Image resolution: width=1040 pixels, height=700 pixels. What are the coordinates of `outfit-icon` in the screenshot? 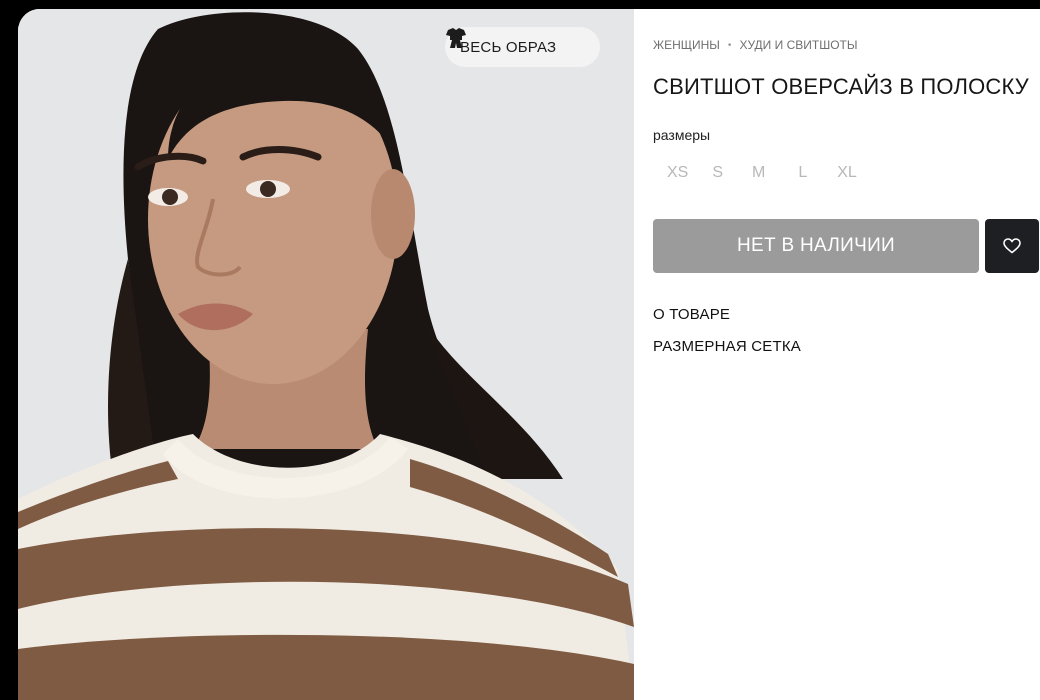 It's located at (516, 43).